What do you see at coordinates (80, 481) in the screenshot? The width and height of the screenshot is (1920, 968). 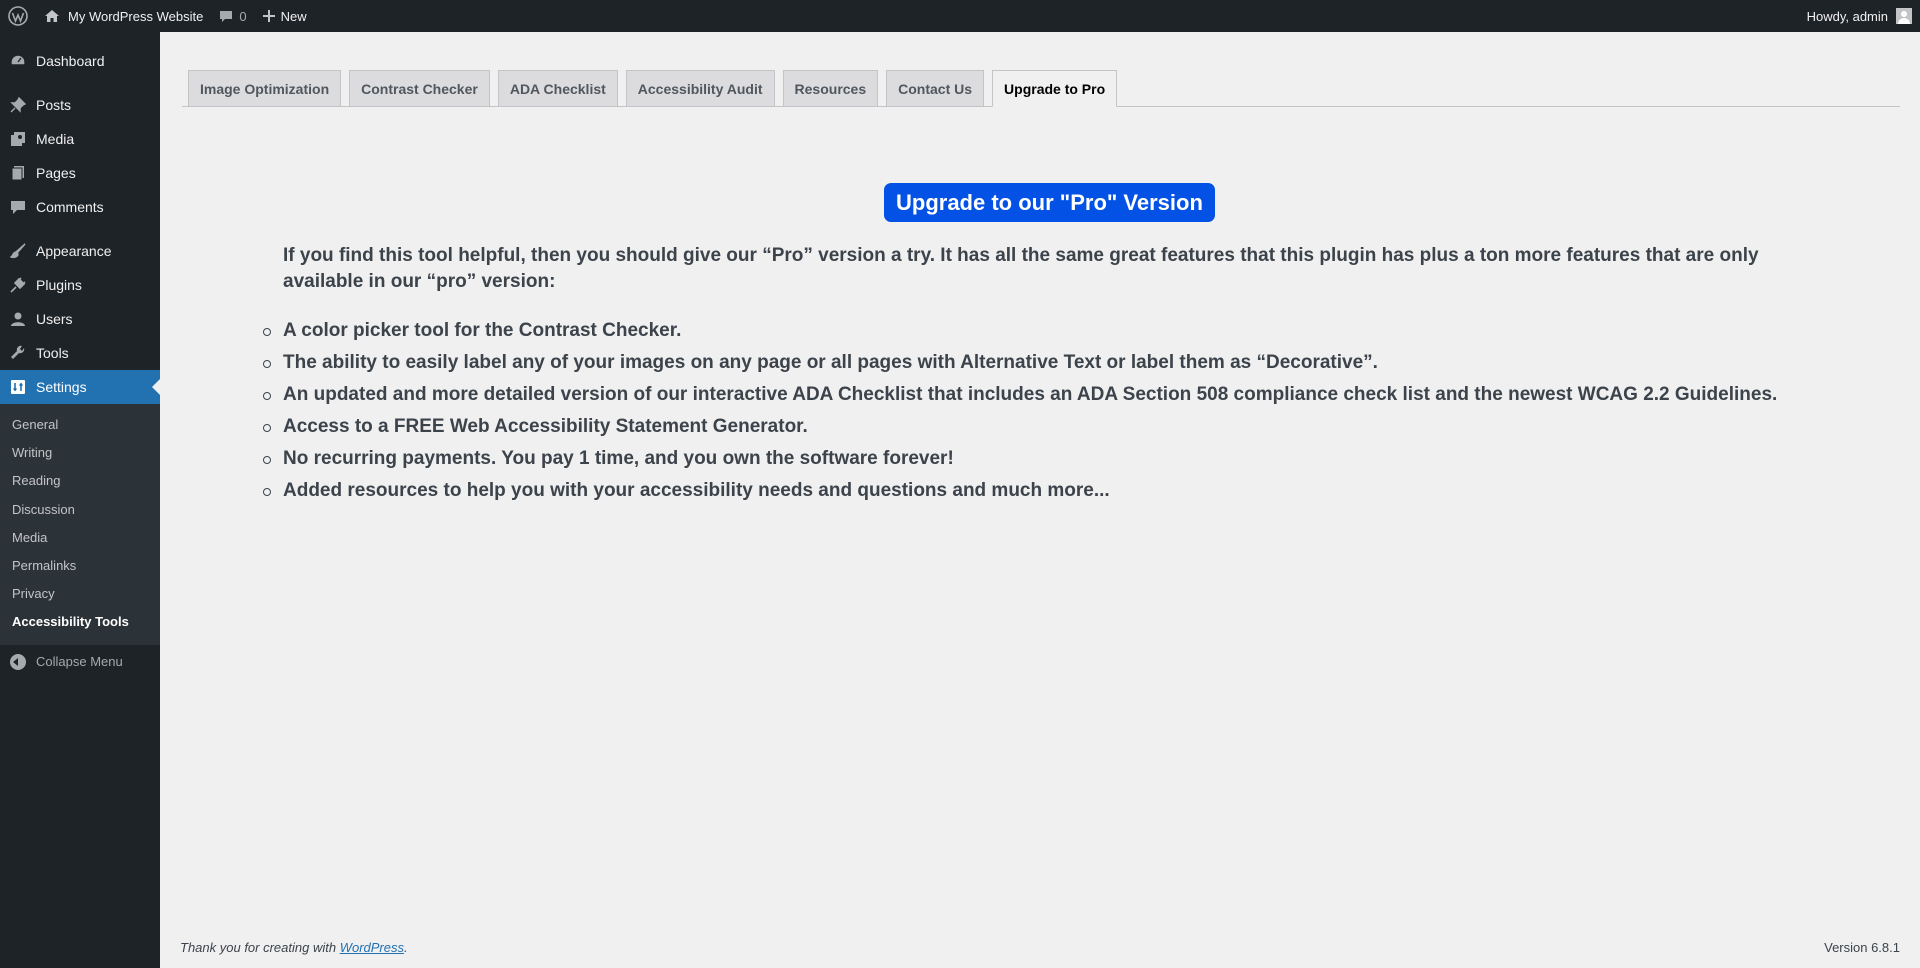 I see `submenu-reading: Reading` at bounding box center [80, 481].